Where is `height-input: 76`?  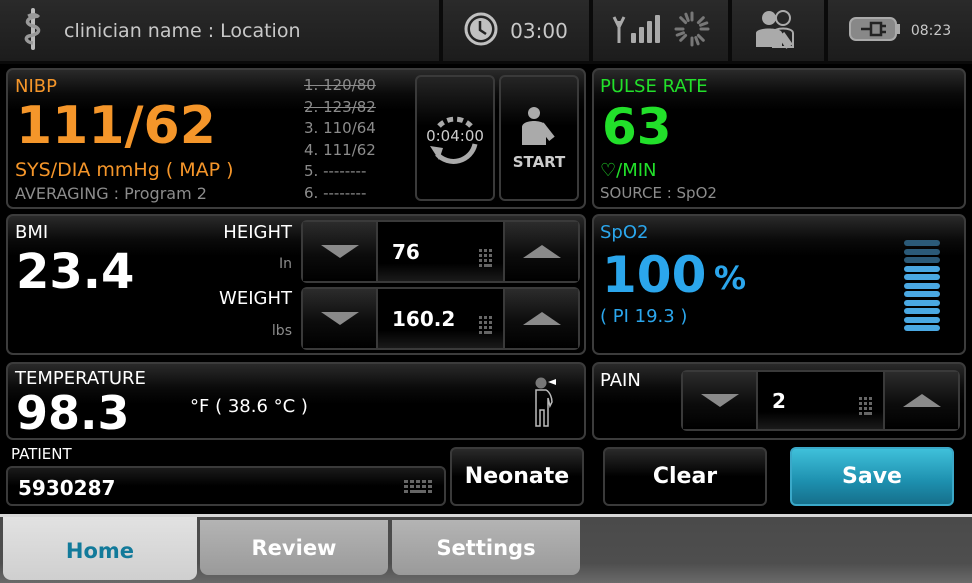
height-input: 76 is located at coordinates (440, 251).